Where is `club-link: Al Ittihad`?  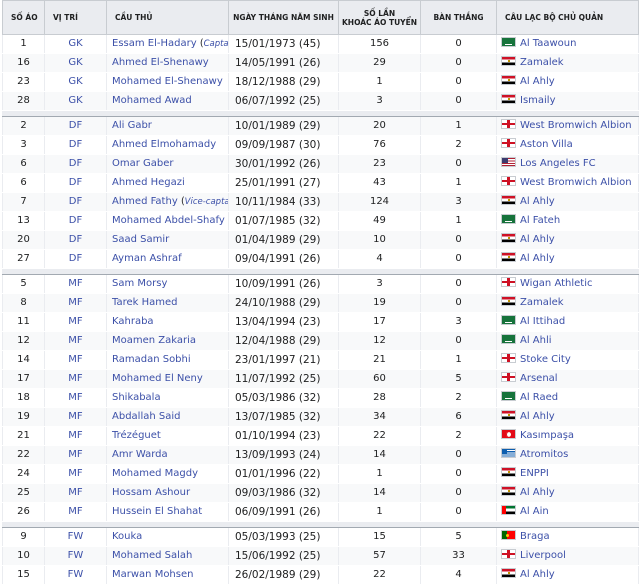 club-link: Al Ittihad is located at coordinates (542, 321).